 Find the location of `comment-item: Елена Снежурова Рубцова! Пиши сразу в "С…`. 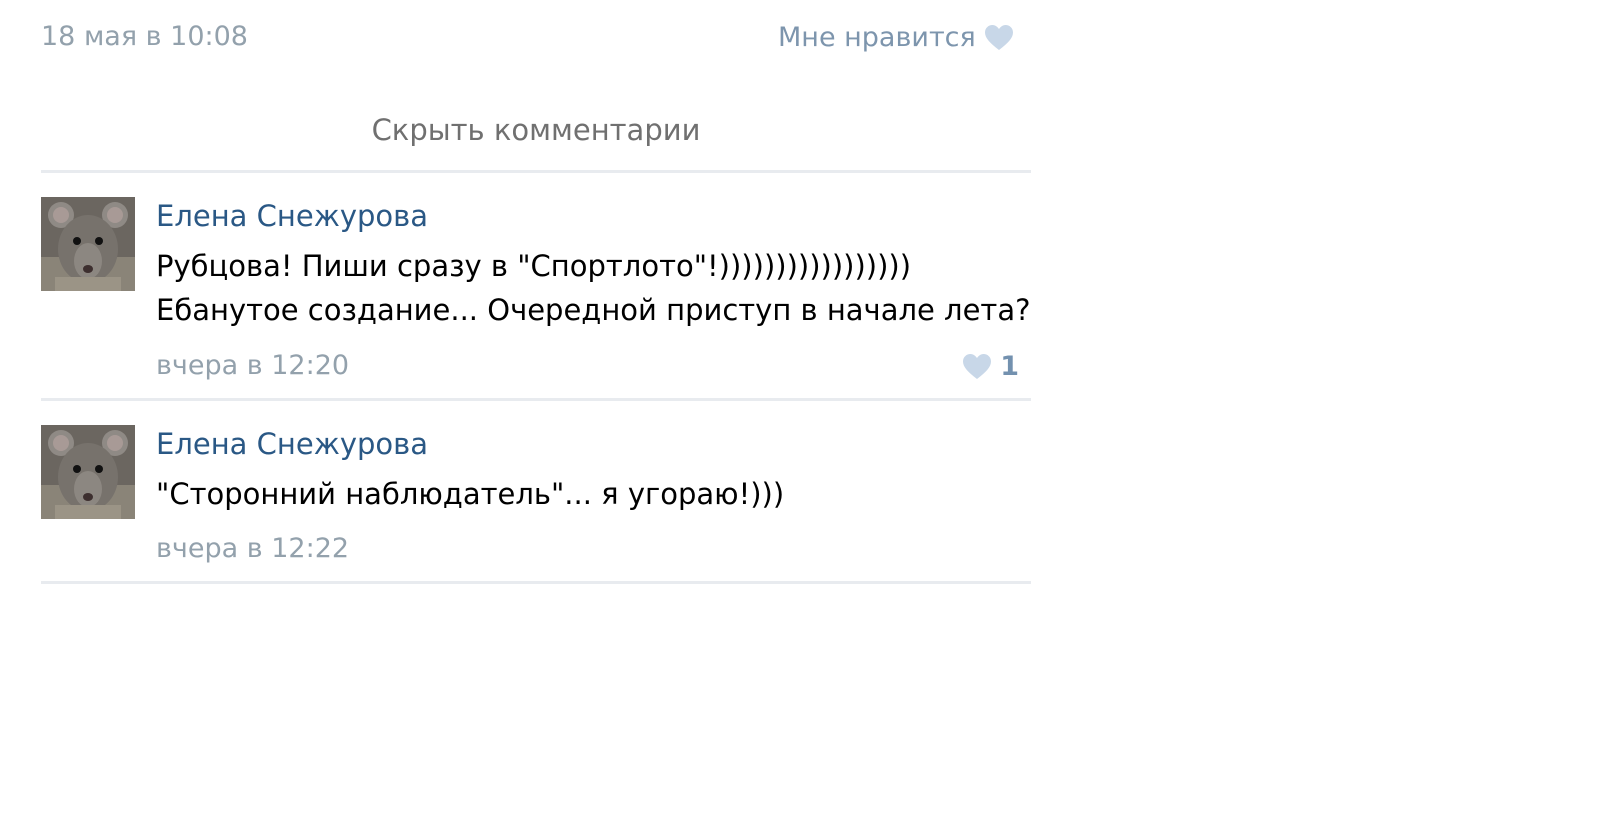

comment-item: Елена Снежурова Рубцова! Пиши сразу в "С… is located at coordinates (536, 297).